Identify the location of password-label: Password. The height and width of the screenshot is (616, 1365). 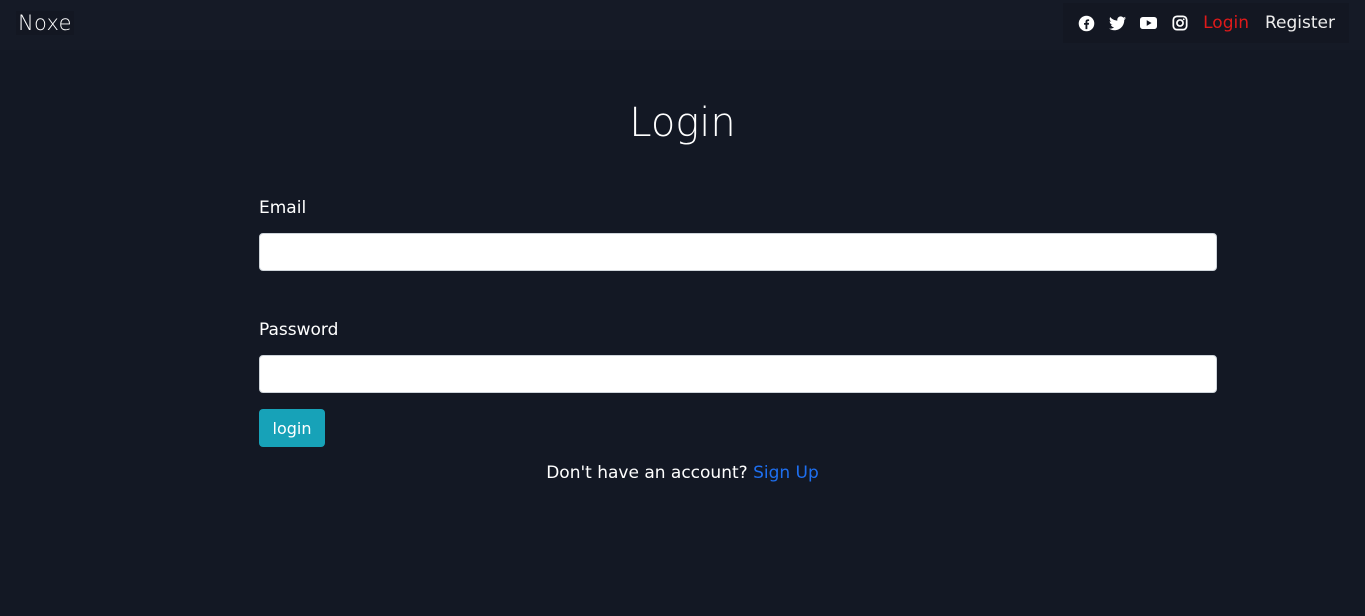
(299, 330).